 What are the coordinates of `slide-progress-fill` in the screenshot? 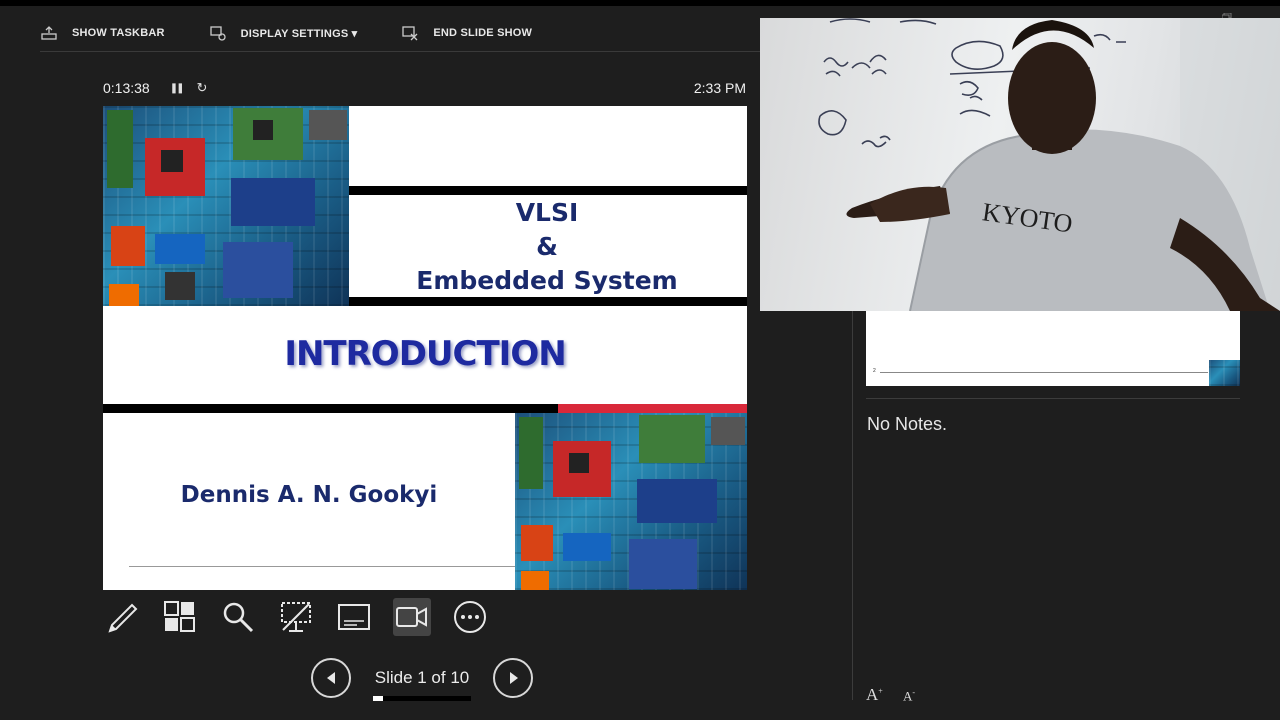 It's located at (378, 698).